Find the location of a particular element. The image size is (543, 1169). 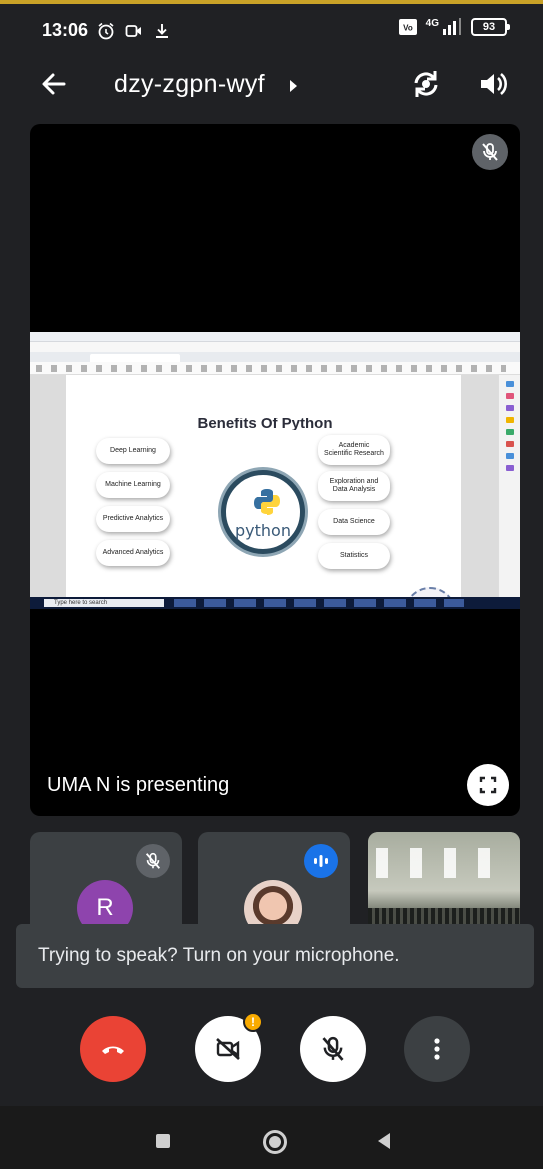

battery-icon: 93 is located at coordinates (490, 27).